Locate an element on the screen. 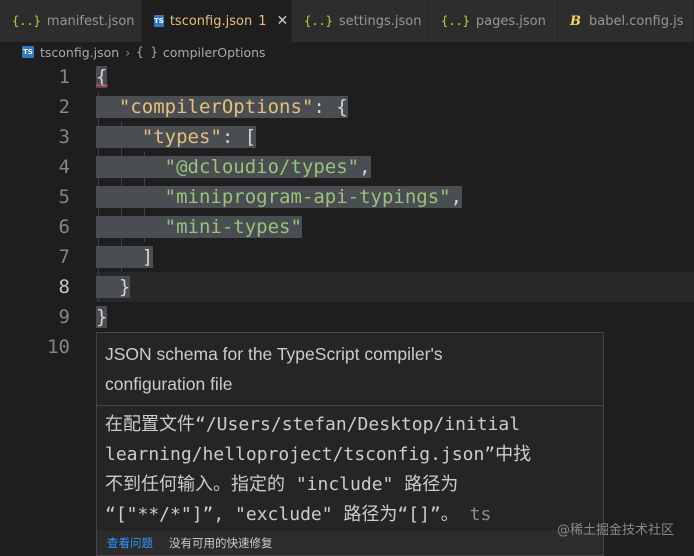 The width and height of the screenshot is (694, 556). breadcrumb: TS tsconfig.json › { } compilerOptions is located at coordinates (347, 52).